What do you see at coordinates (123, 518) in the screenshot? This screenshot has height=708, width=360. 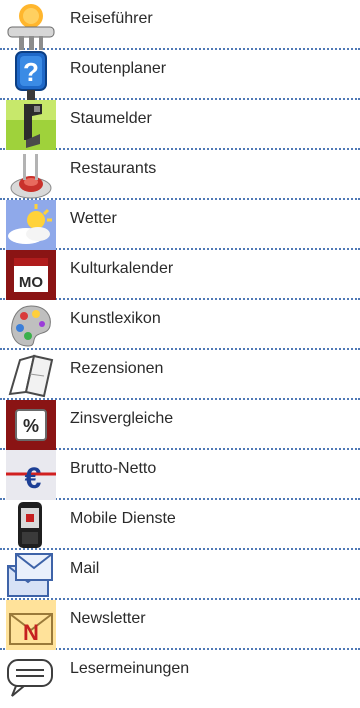 I see `menu-item-label: Mobile Dienste` at bounding box center [123, 518].